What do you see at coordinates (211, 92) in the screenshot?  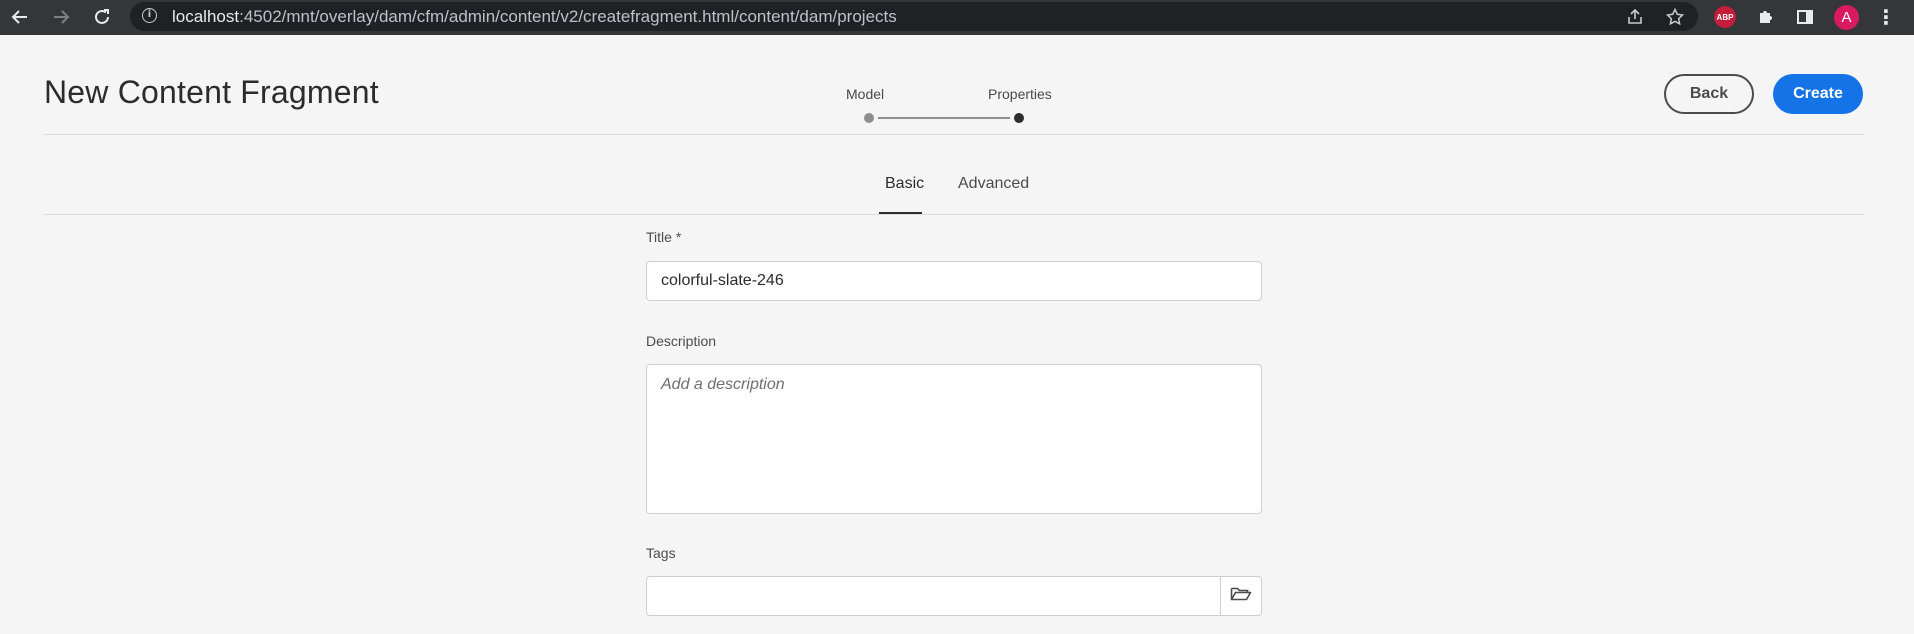 I see `page-title: New Content Fragment` at bounding box center [211, 92].